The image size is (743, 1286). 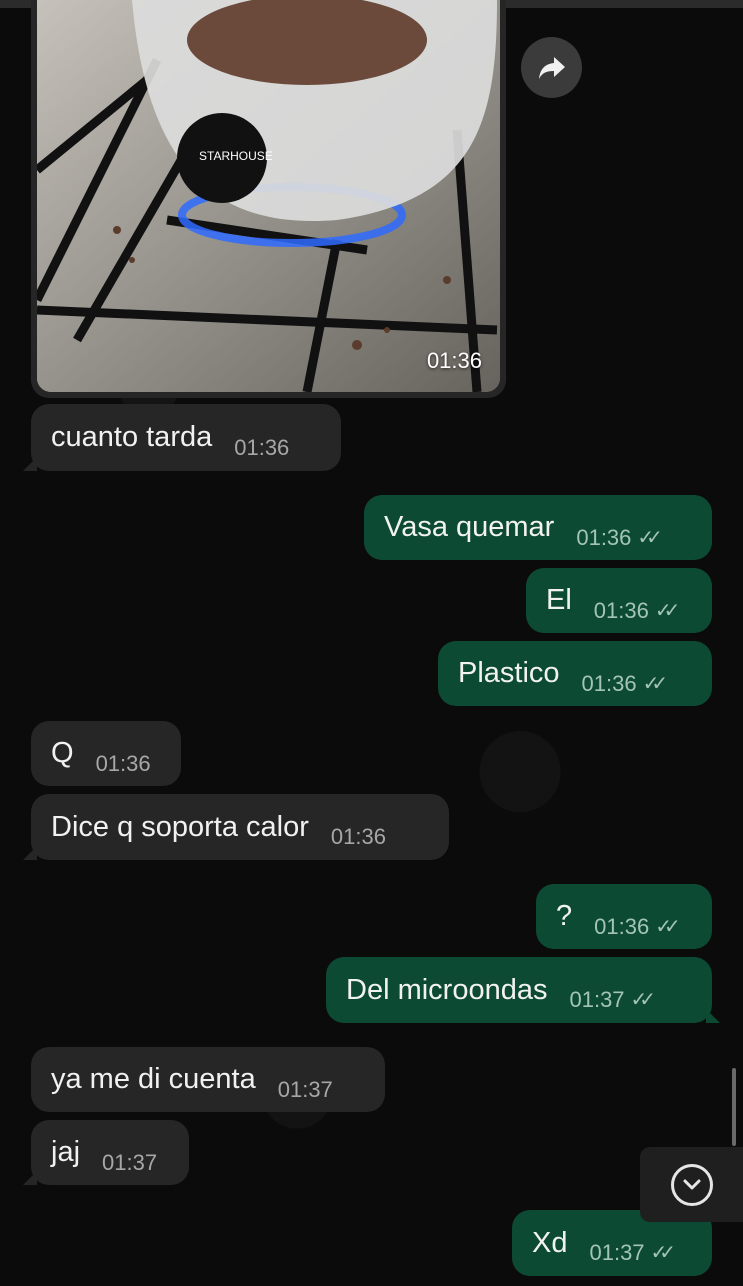 I want to click on message-incoming: jaj 01:37, so click(x=106, y=1152).